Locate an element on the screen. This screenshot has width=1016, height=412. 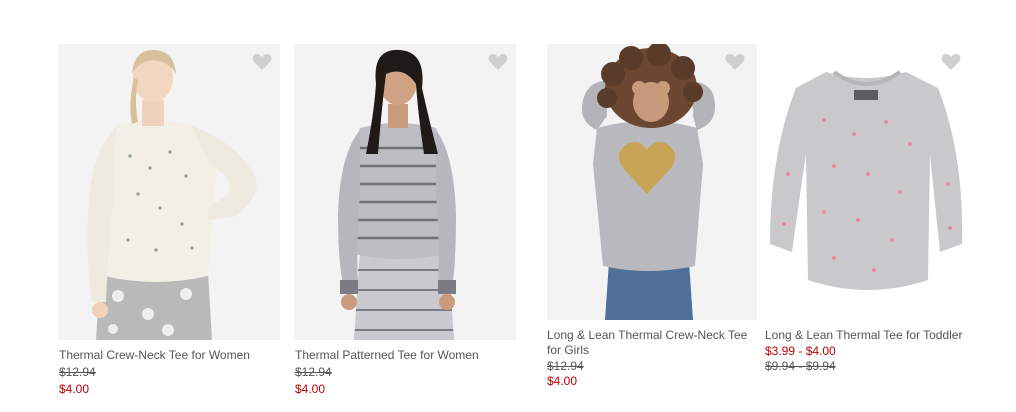
regular-price: $9.94 - $9.94 is located at coordinates (800, 366).